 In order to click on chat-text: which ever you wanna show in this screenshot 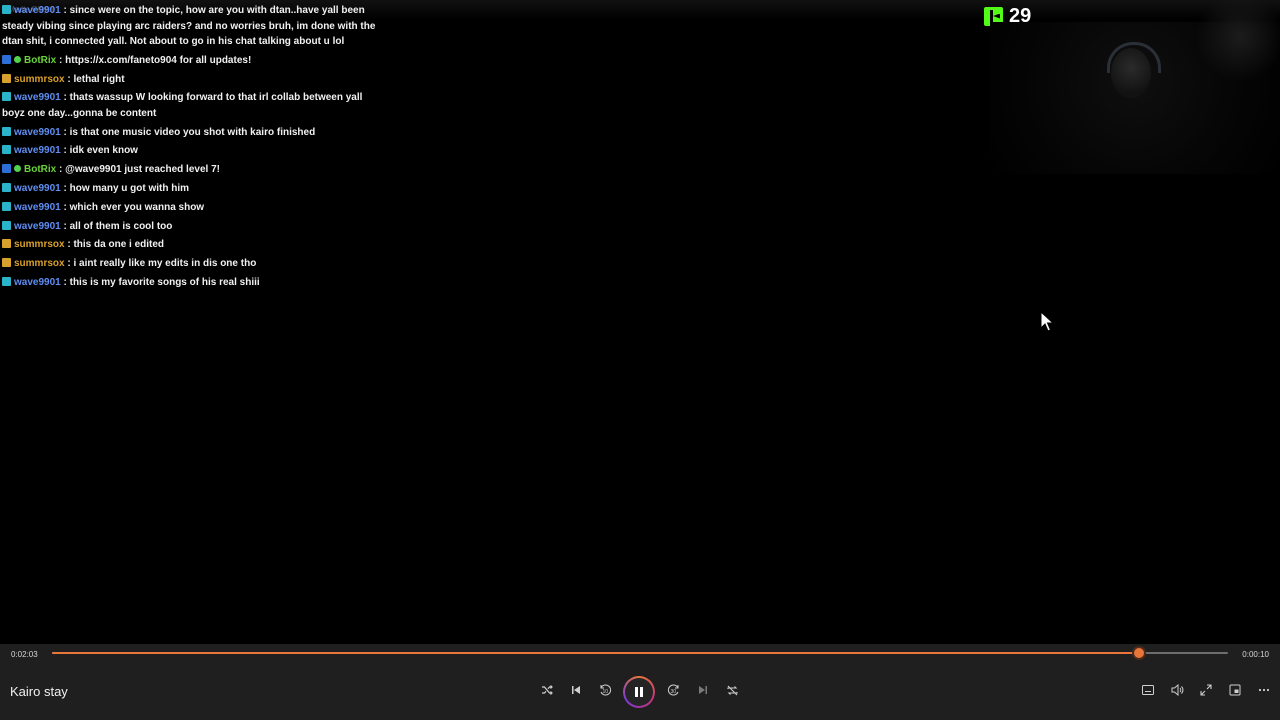, I will do `click(137, 207)`.